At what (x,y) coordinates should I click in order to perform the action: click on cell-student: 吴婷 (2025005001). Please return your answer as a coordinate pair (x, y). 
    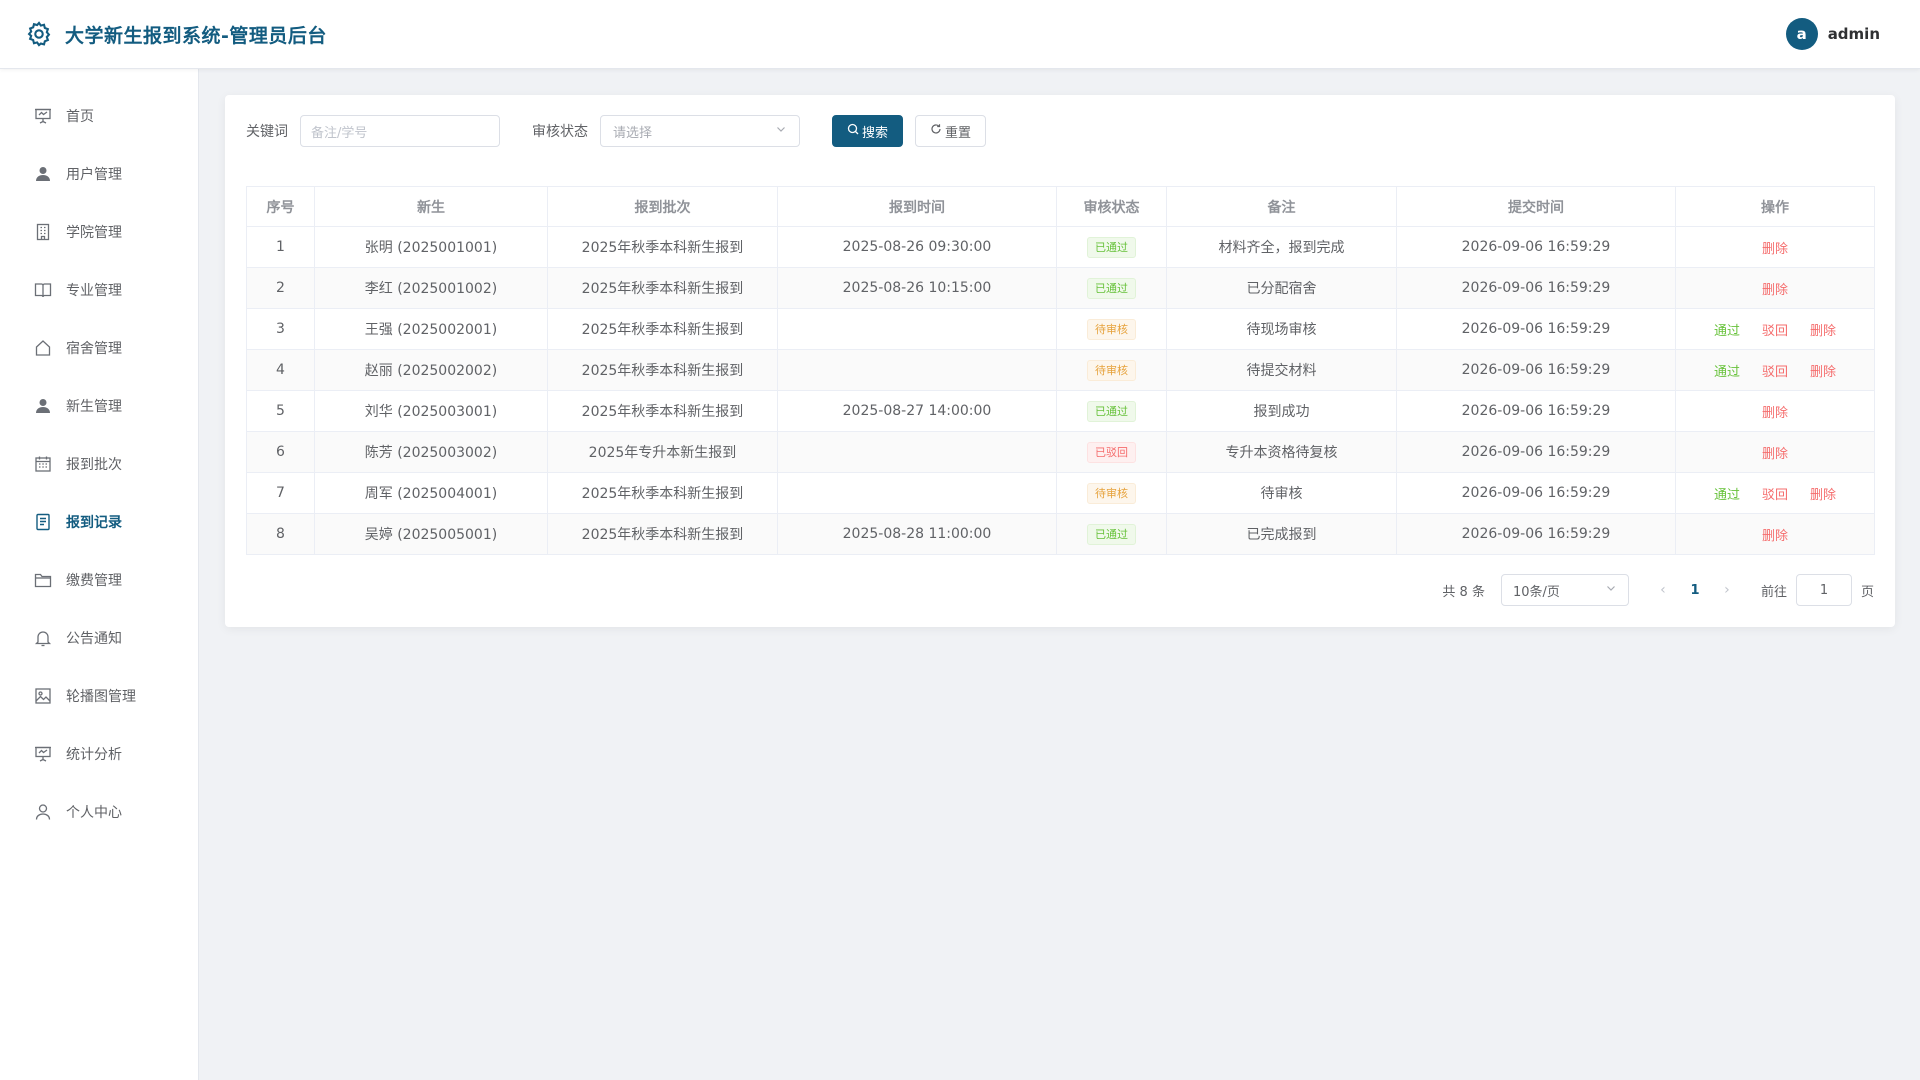
    Looking at the image, I should click on (431, 534).